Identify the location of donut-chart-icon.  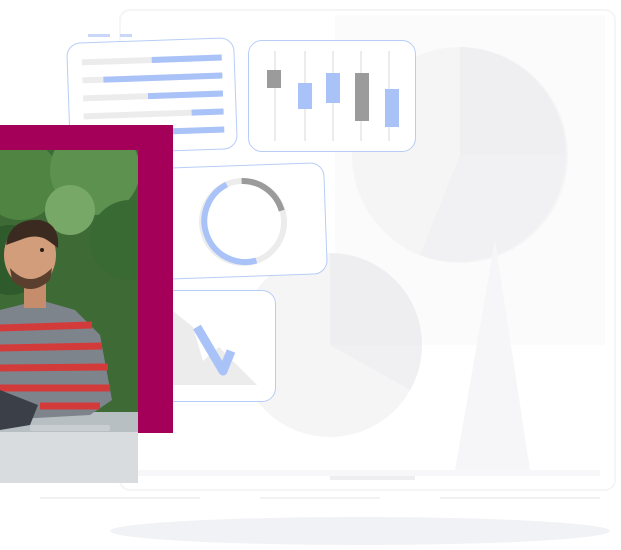
(243, 221).